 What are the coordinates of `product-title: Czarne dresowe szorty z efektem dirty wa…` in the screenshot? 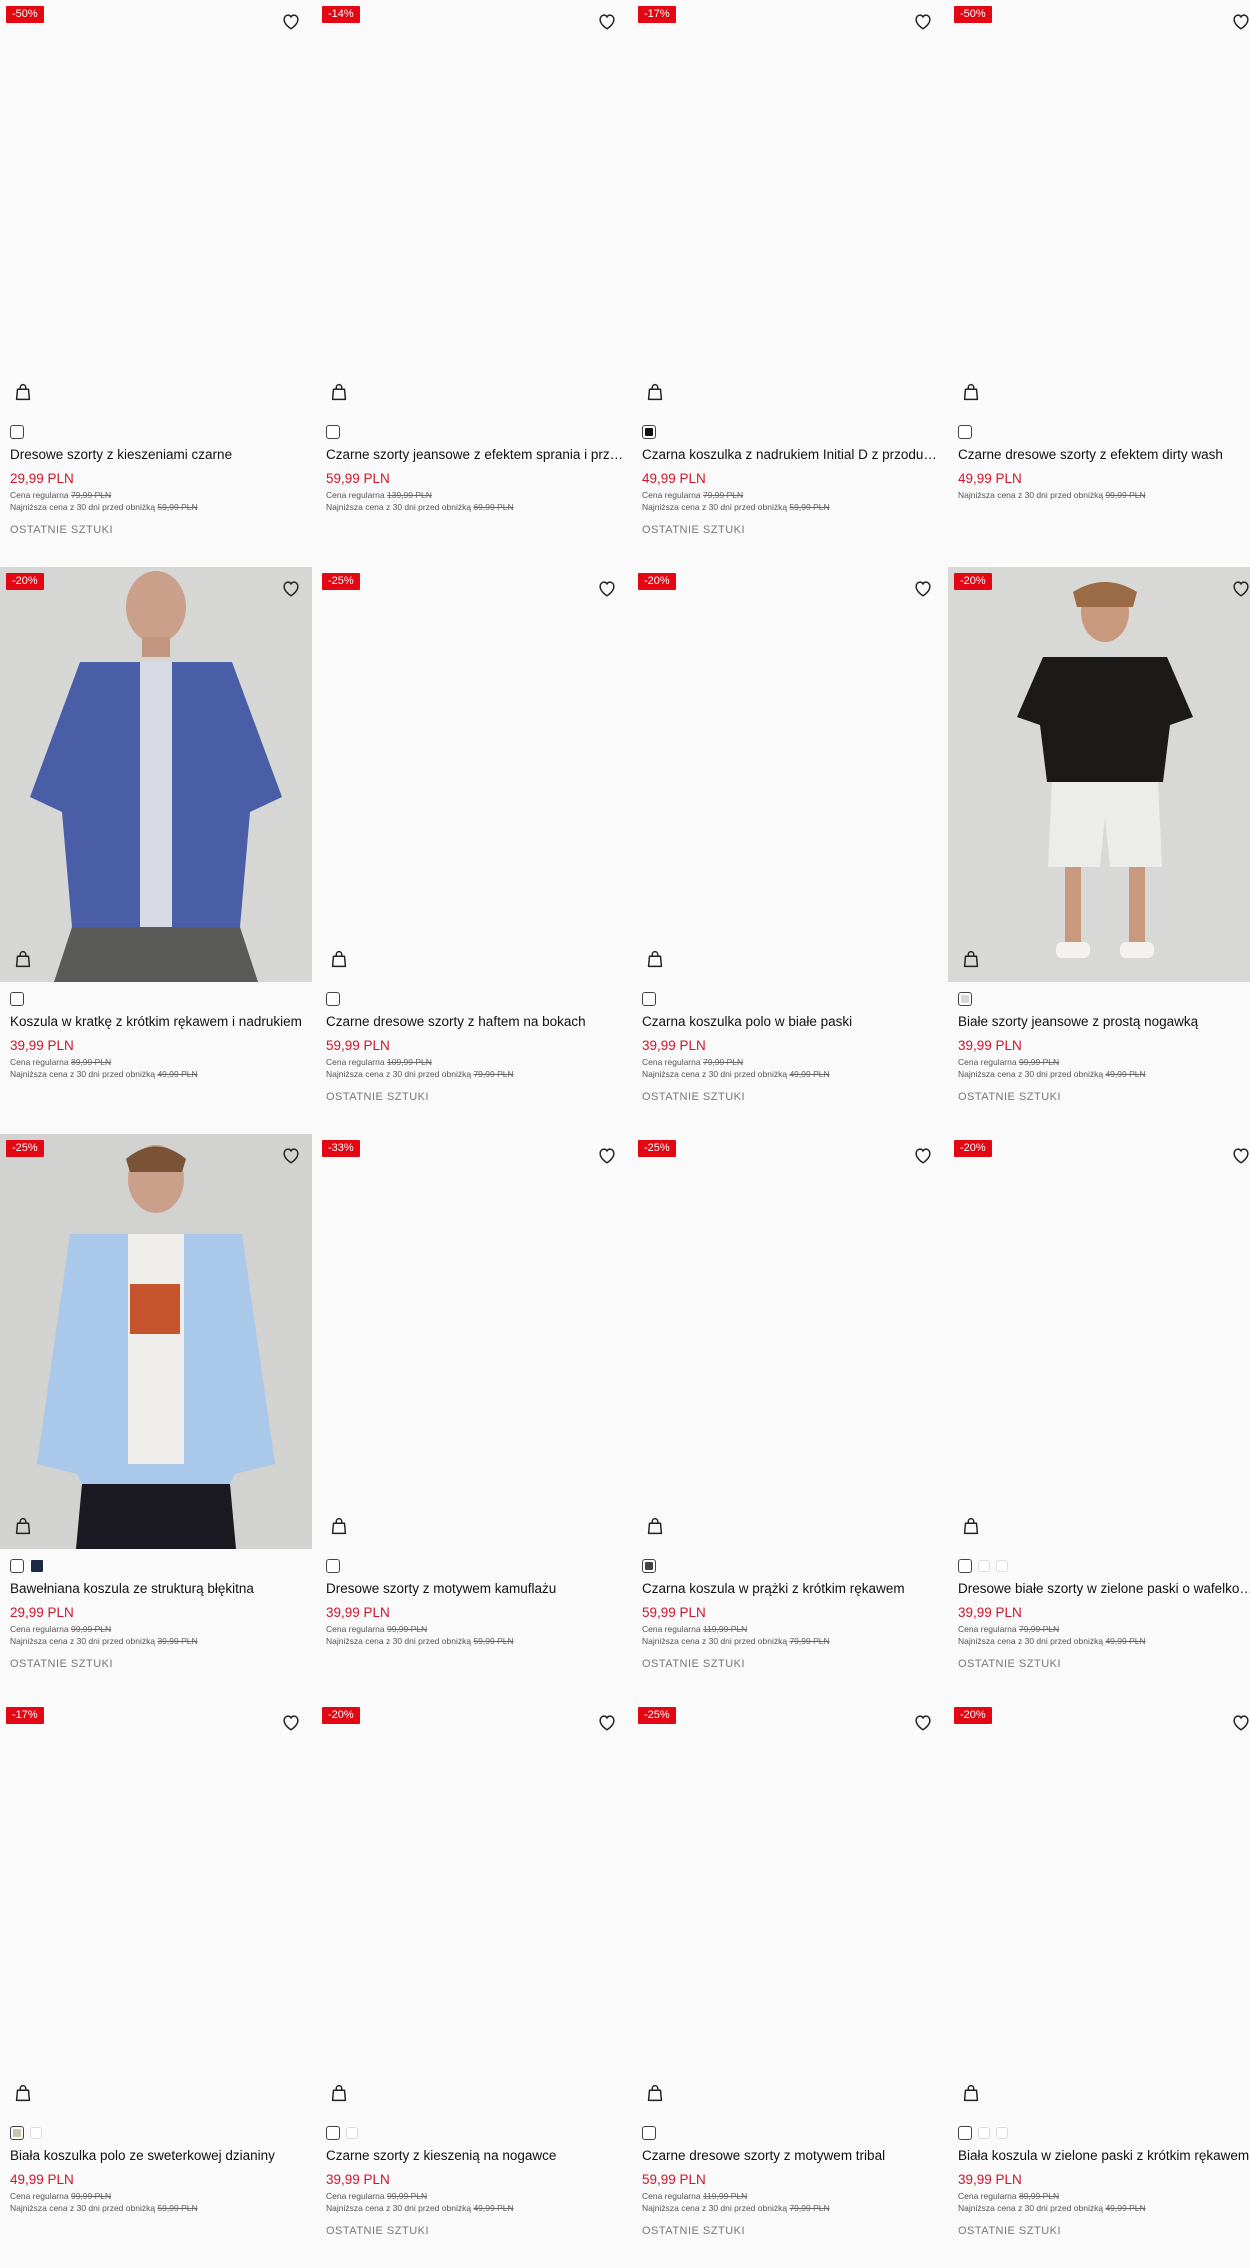 It's located at (1104, 454).